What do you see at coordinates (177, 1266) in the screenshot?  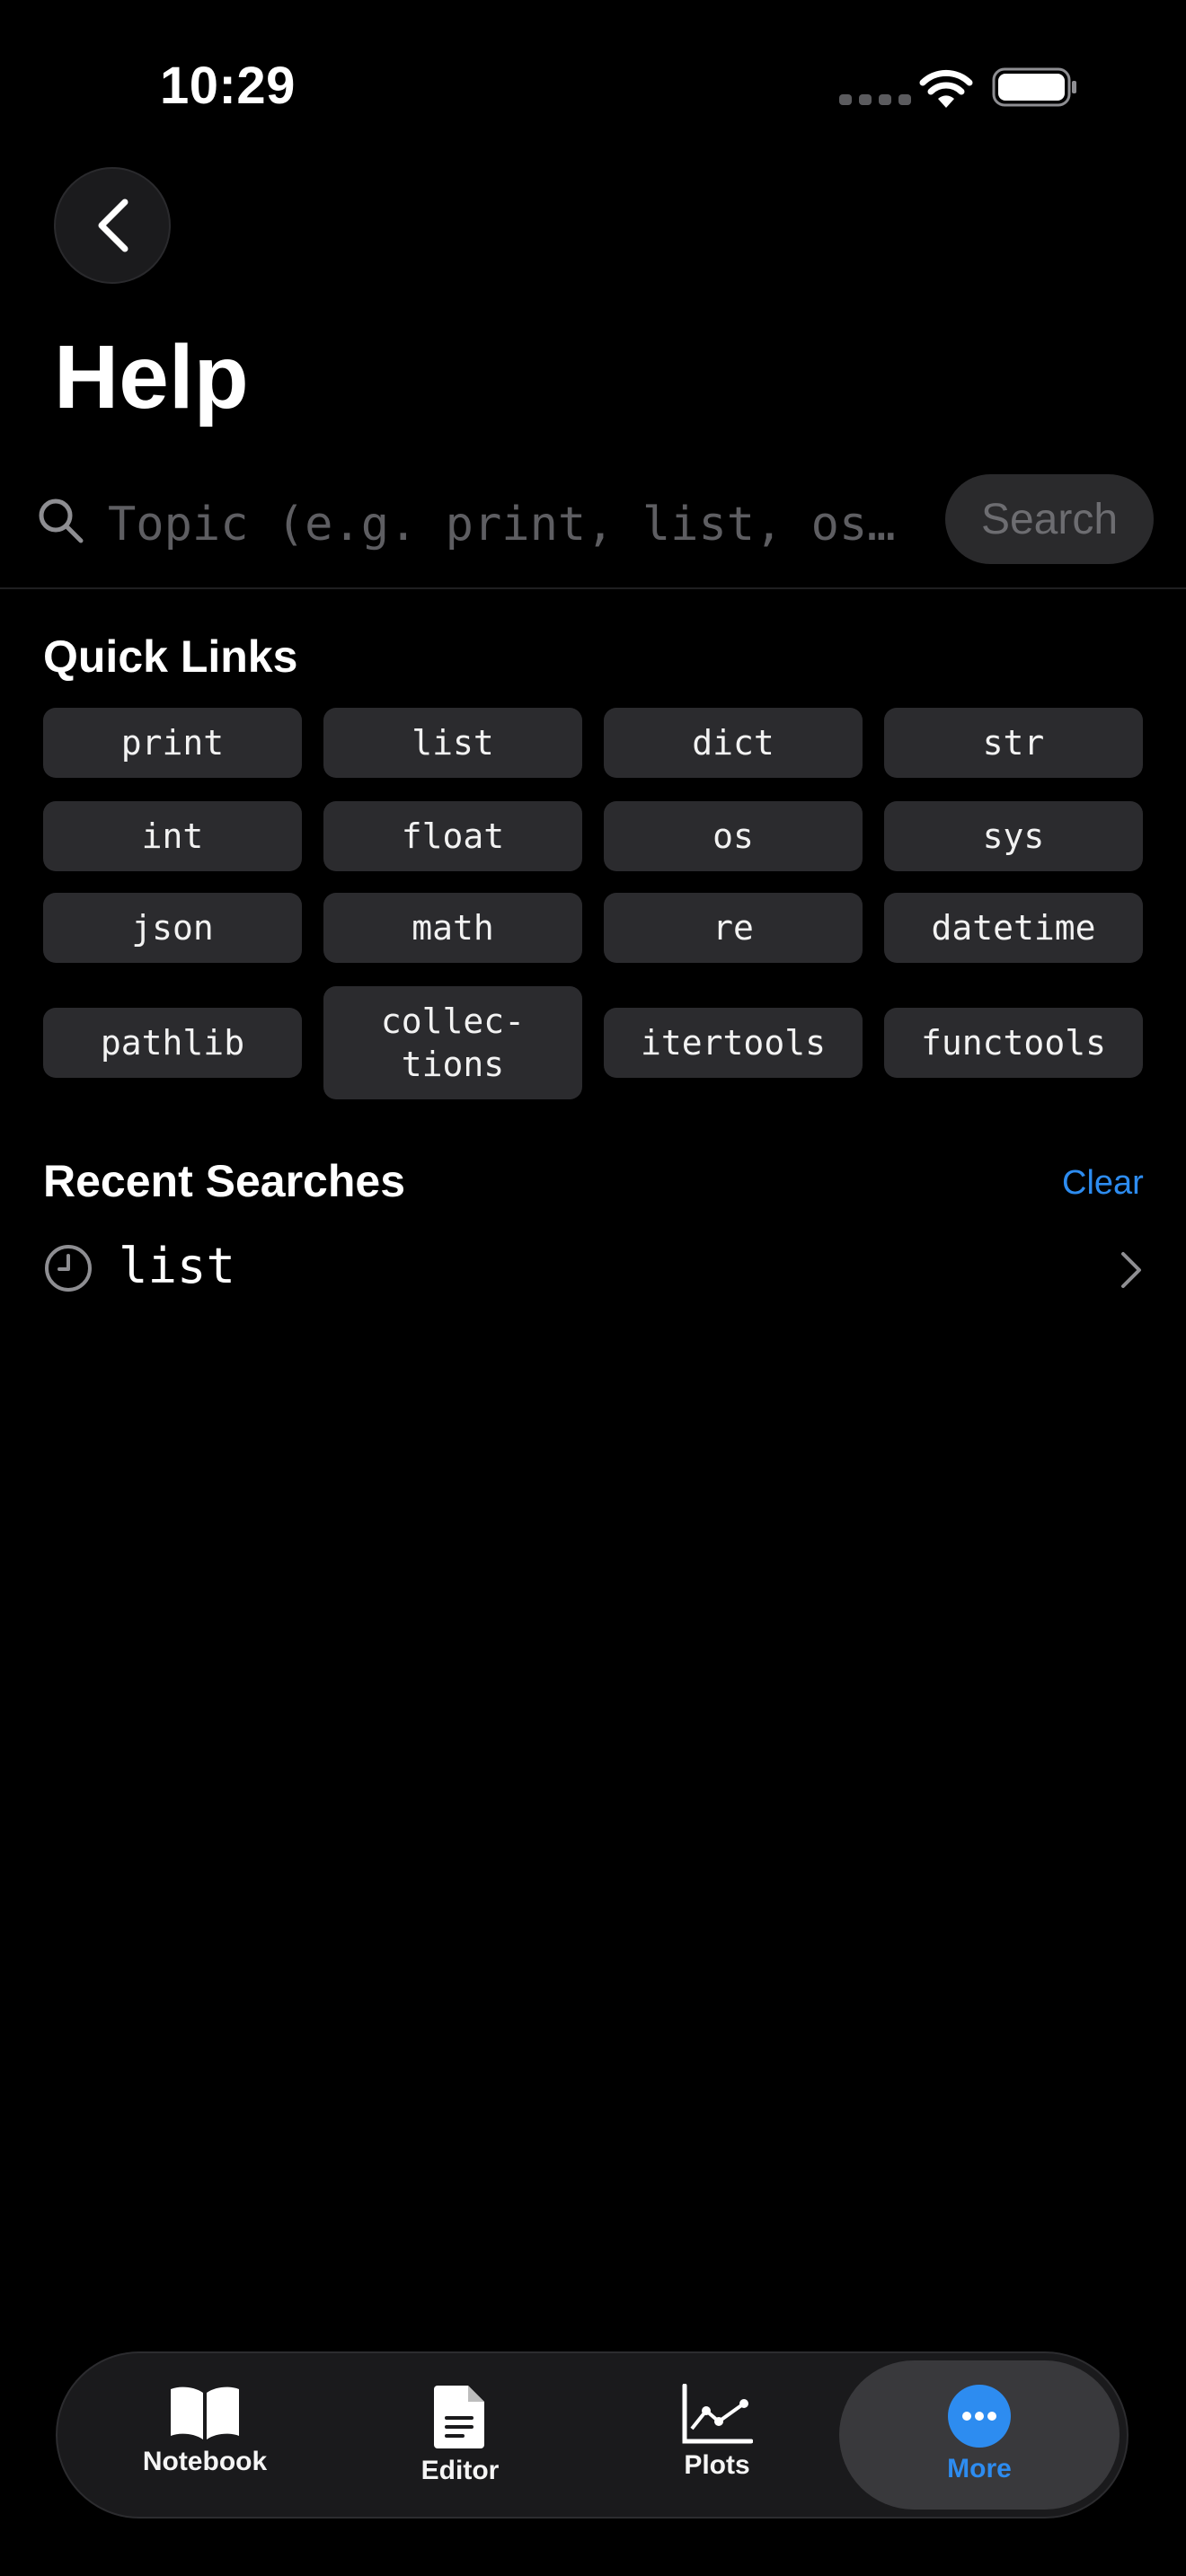 I see `recent-search-label: list` at bounding box center [177, 1266].